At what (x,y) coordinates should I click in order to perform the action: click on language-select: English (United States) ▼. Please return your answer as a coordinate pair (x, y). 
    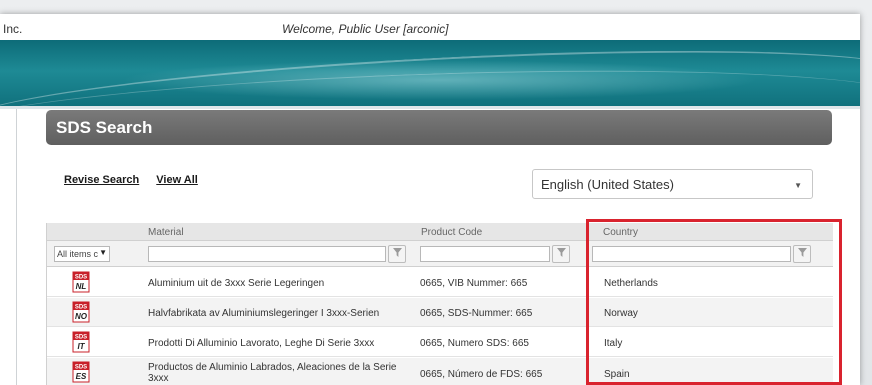
    Looking at the image, I should click on (672, 184).